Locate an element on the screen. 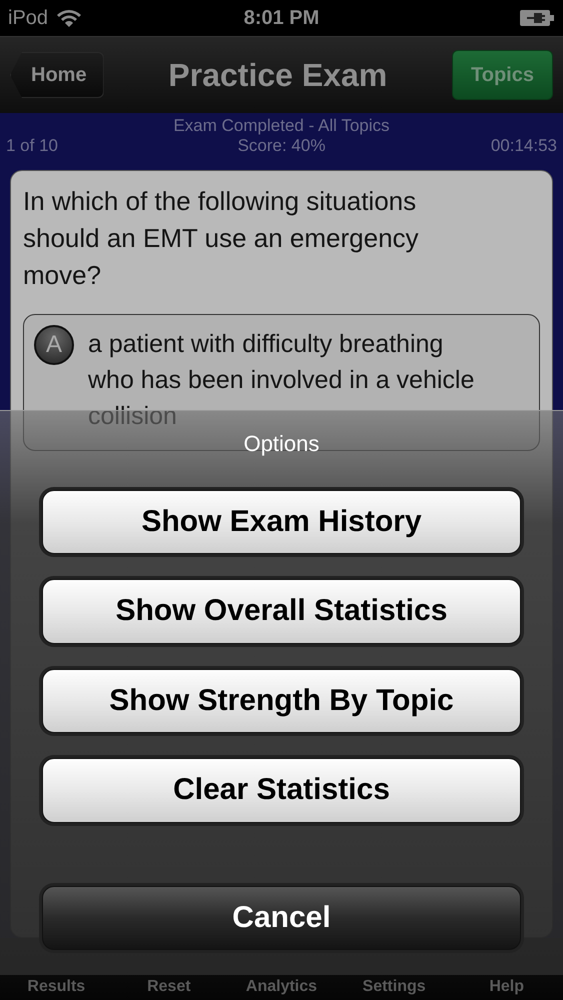  tab-item: Results is located at coordinates (56, 989).